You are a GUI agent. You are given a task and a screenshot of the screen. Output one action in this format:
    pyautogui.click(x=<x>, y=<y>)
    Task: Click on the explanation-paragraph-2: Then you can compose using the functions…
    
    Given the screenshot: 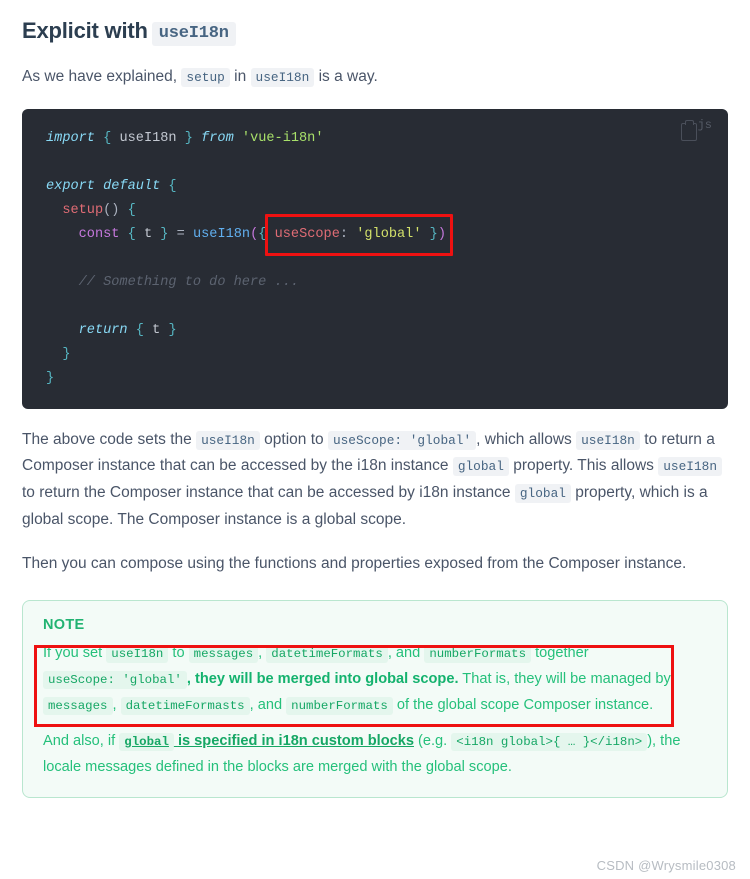 What is the action you would take?
    pyautogui.click(x=354, y=564)
    